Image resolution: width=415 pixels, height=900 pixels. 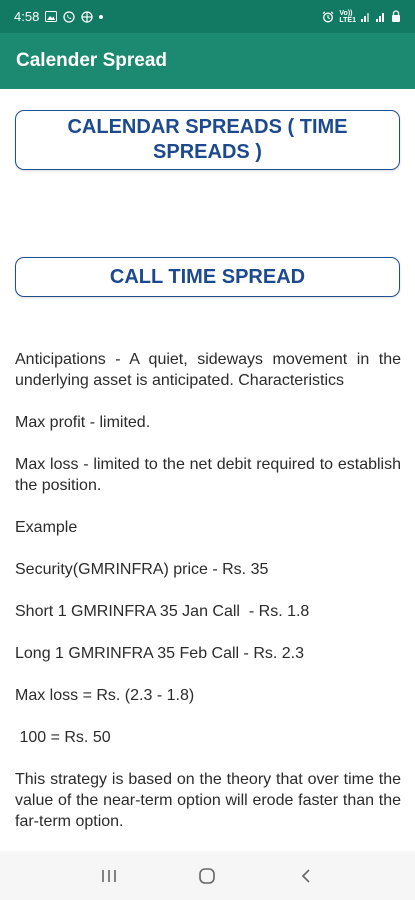 I want to click on home-button, so click(x=207, y=876).